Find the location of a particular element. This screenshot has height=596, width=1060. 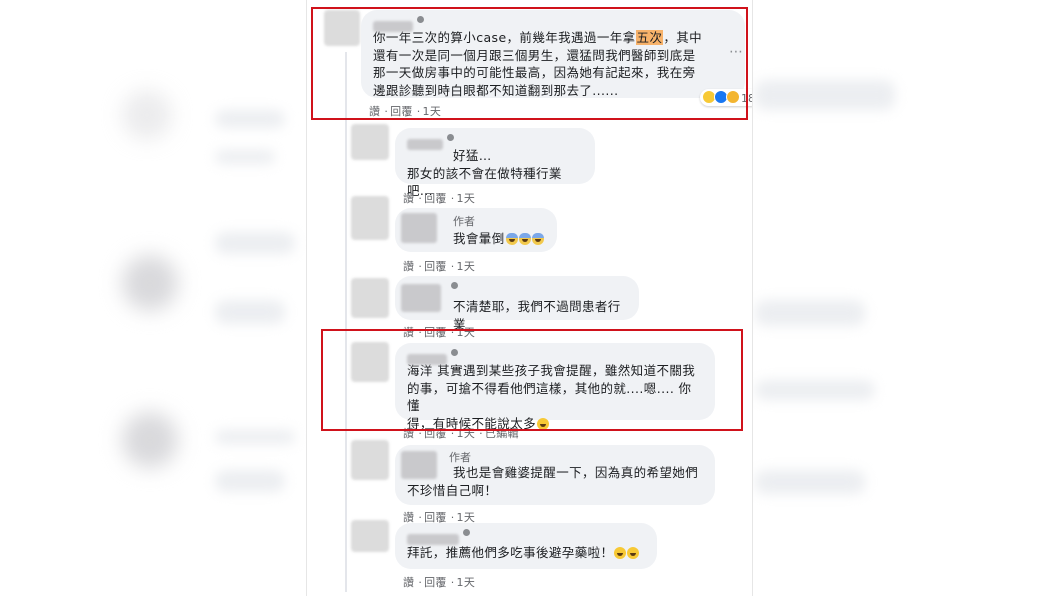

comment-bubble: 作者 我也是會雞婆提醒一下，因為真的希望她們 不珍惜自己啊！ is located at coordinates (555, 475).